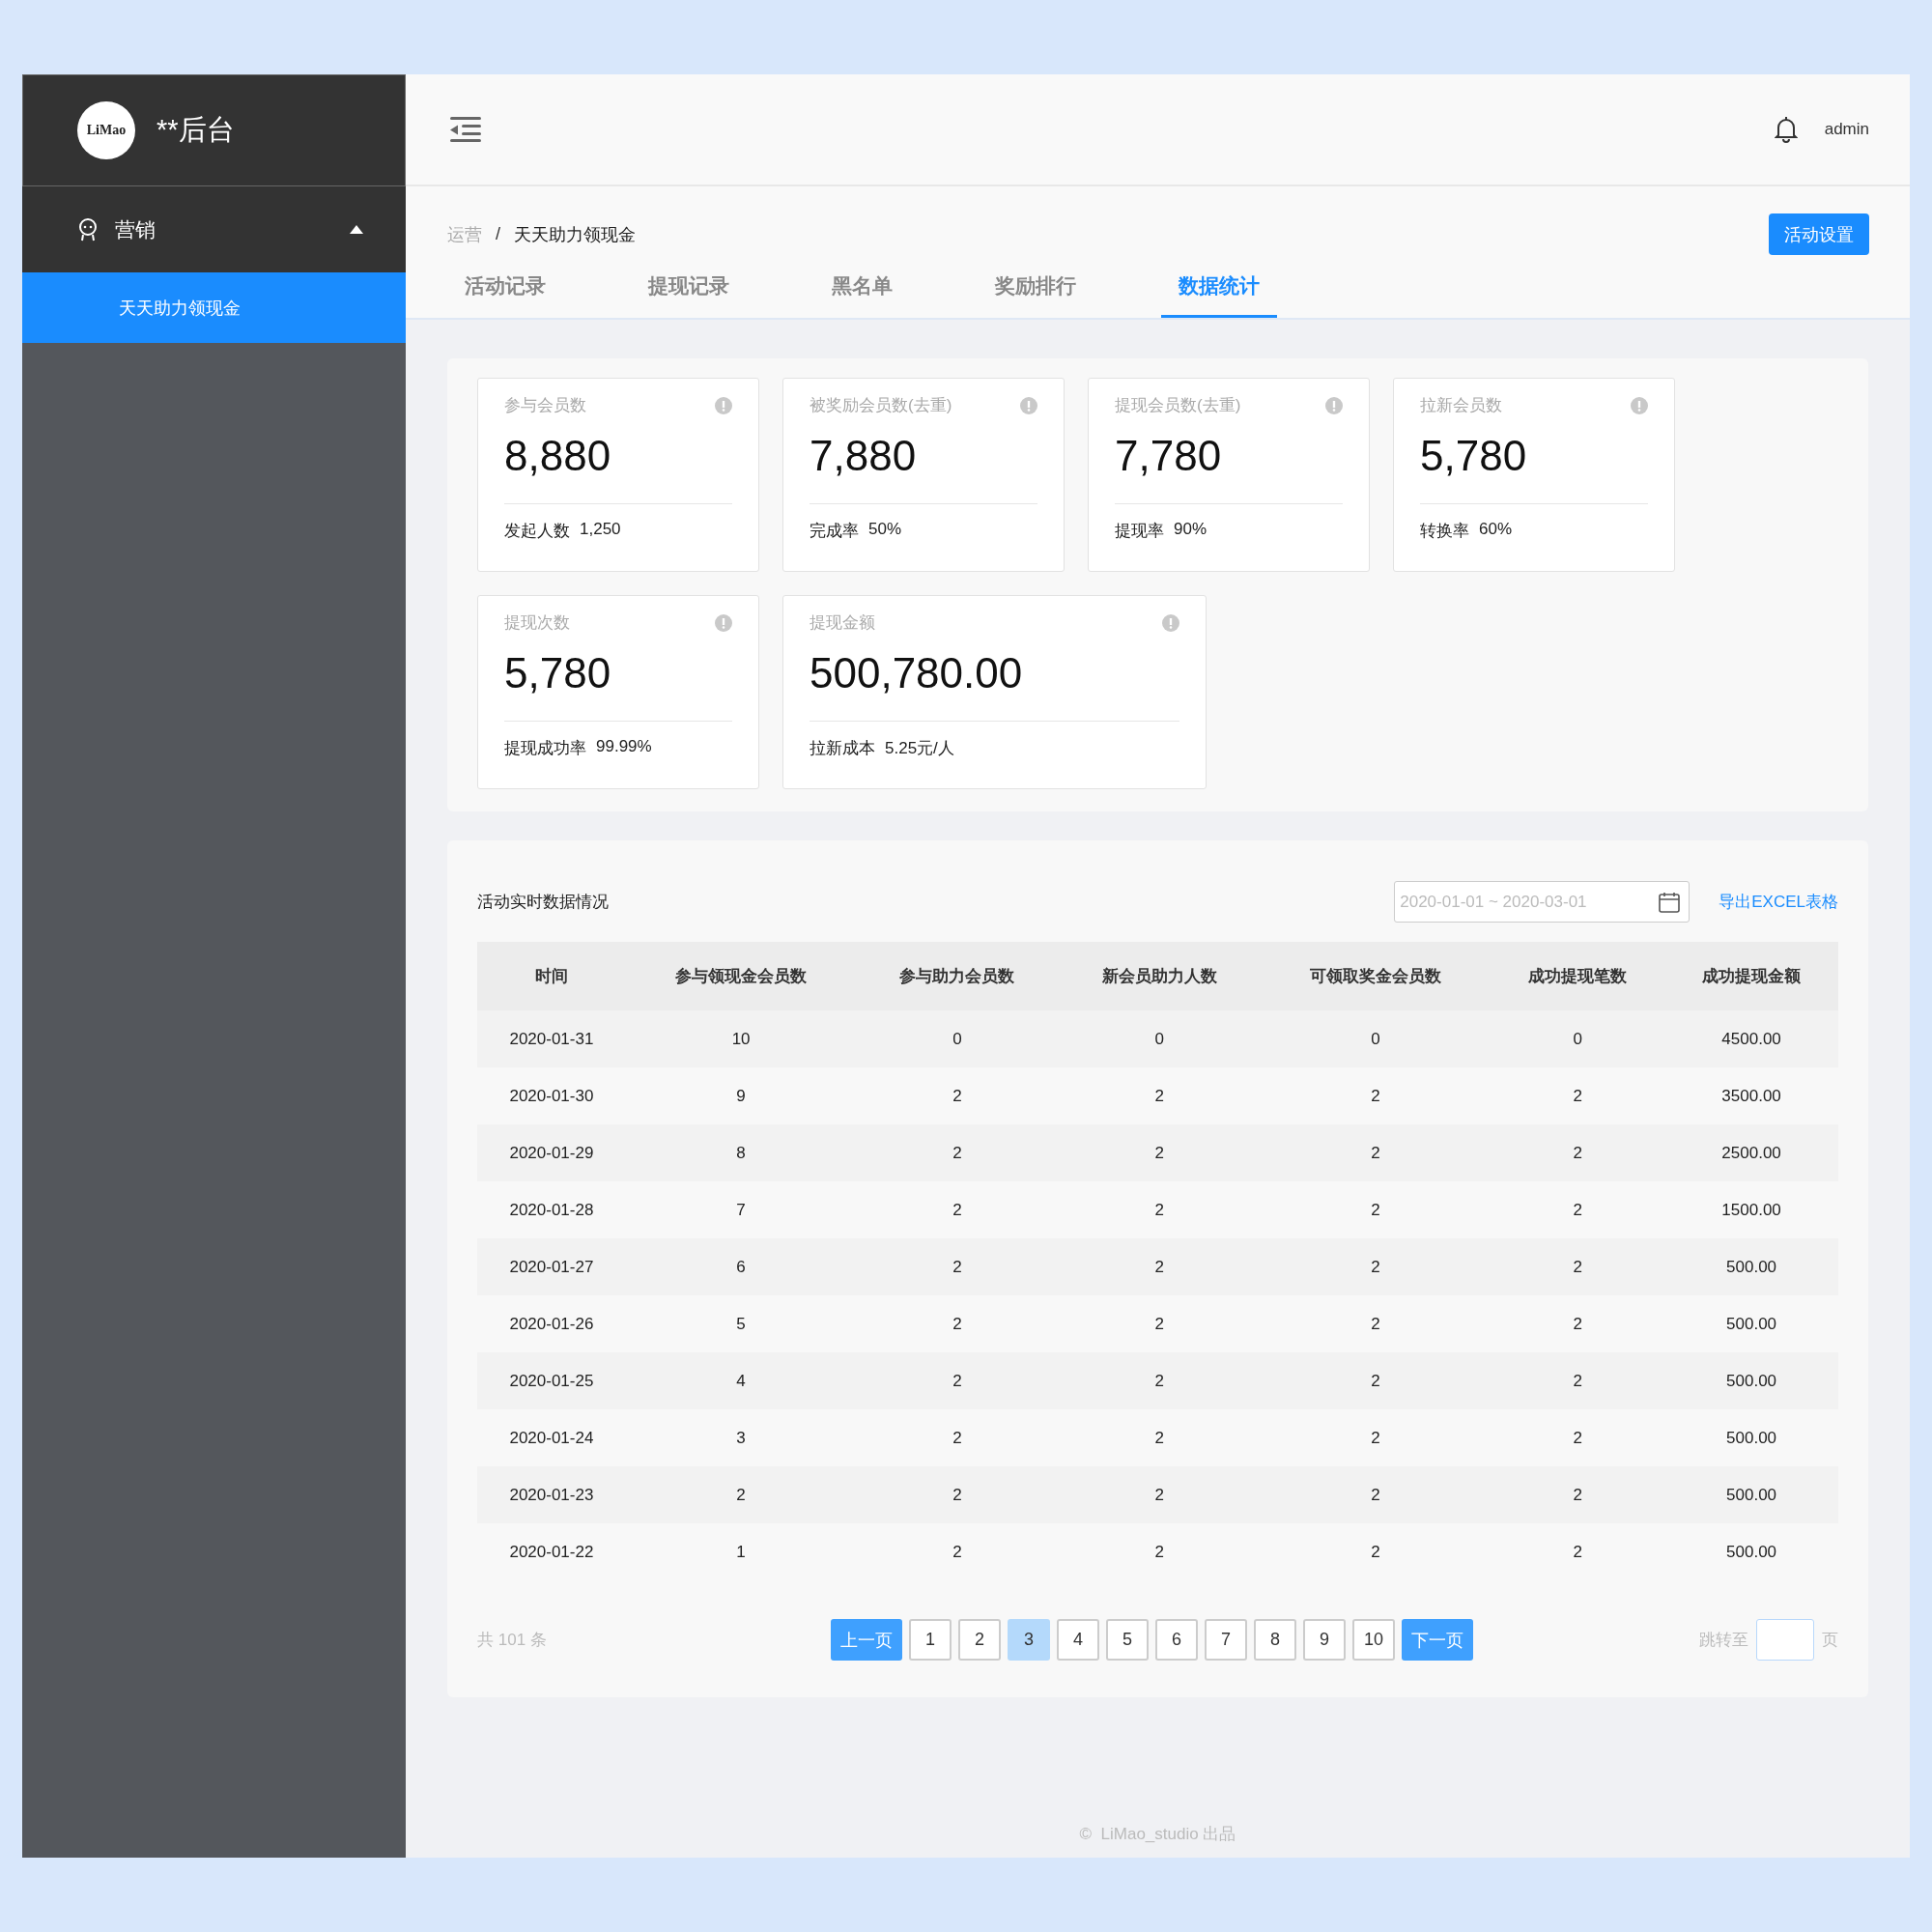 The width and height of the screenshot is (1932, 1932). What do you see at coordinates (1127, 1640) in the screenshot?
I see `page-button: 5` at bounding box center [1127, 1640].